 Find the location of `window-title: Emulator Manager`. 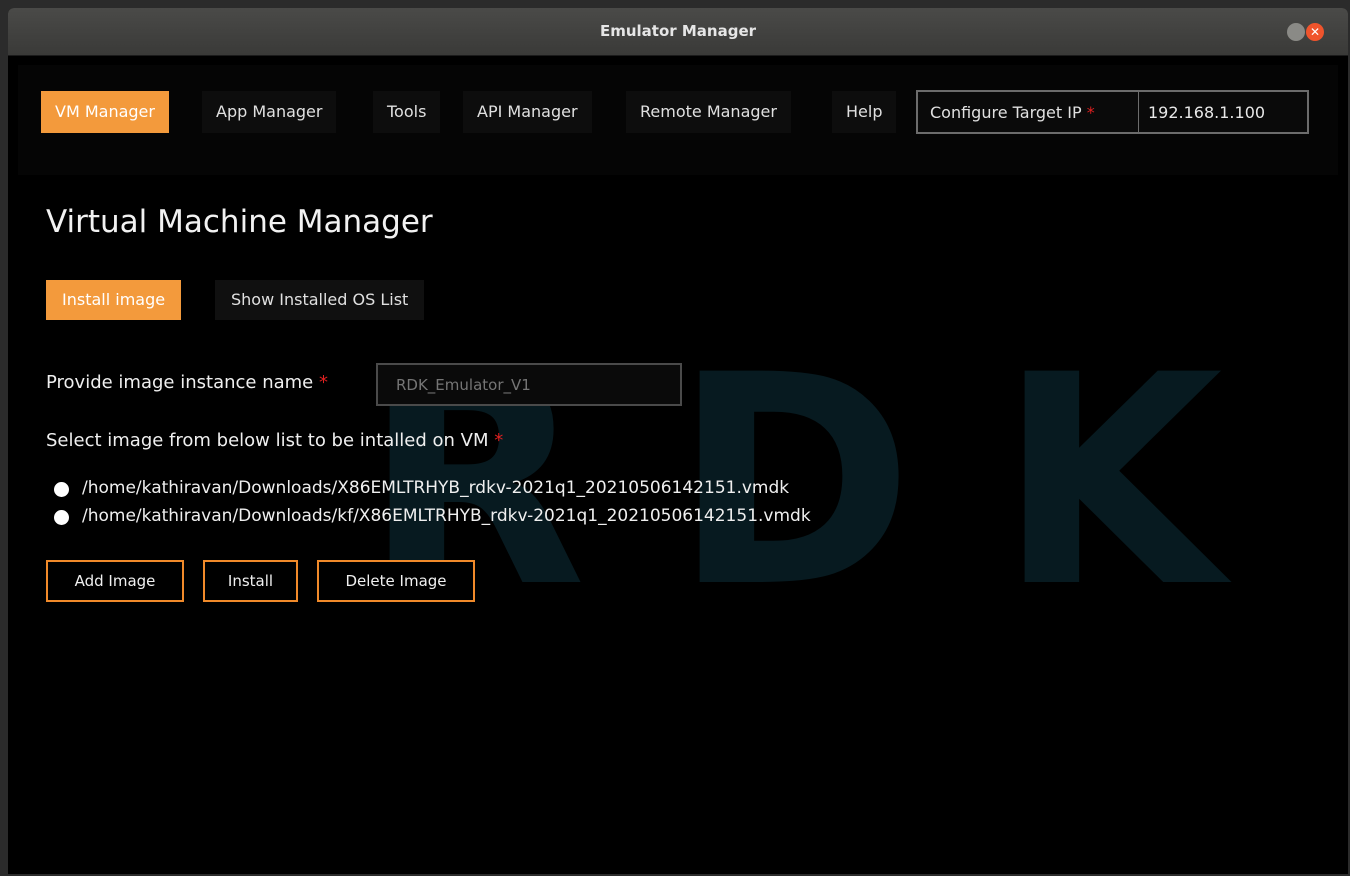

window-title: Emulator Manager is located at coordinates (678, 31).